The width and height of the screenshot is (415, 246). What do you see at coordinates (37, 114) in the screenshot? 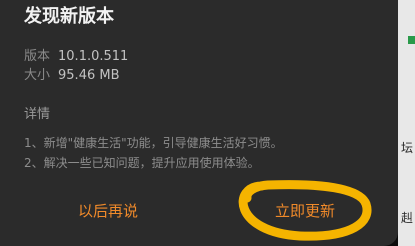
I see `details-title: 详情` at bounding box center [37, 114].